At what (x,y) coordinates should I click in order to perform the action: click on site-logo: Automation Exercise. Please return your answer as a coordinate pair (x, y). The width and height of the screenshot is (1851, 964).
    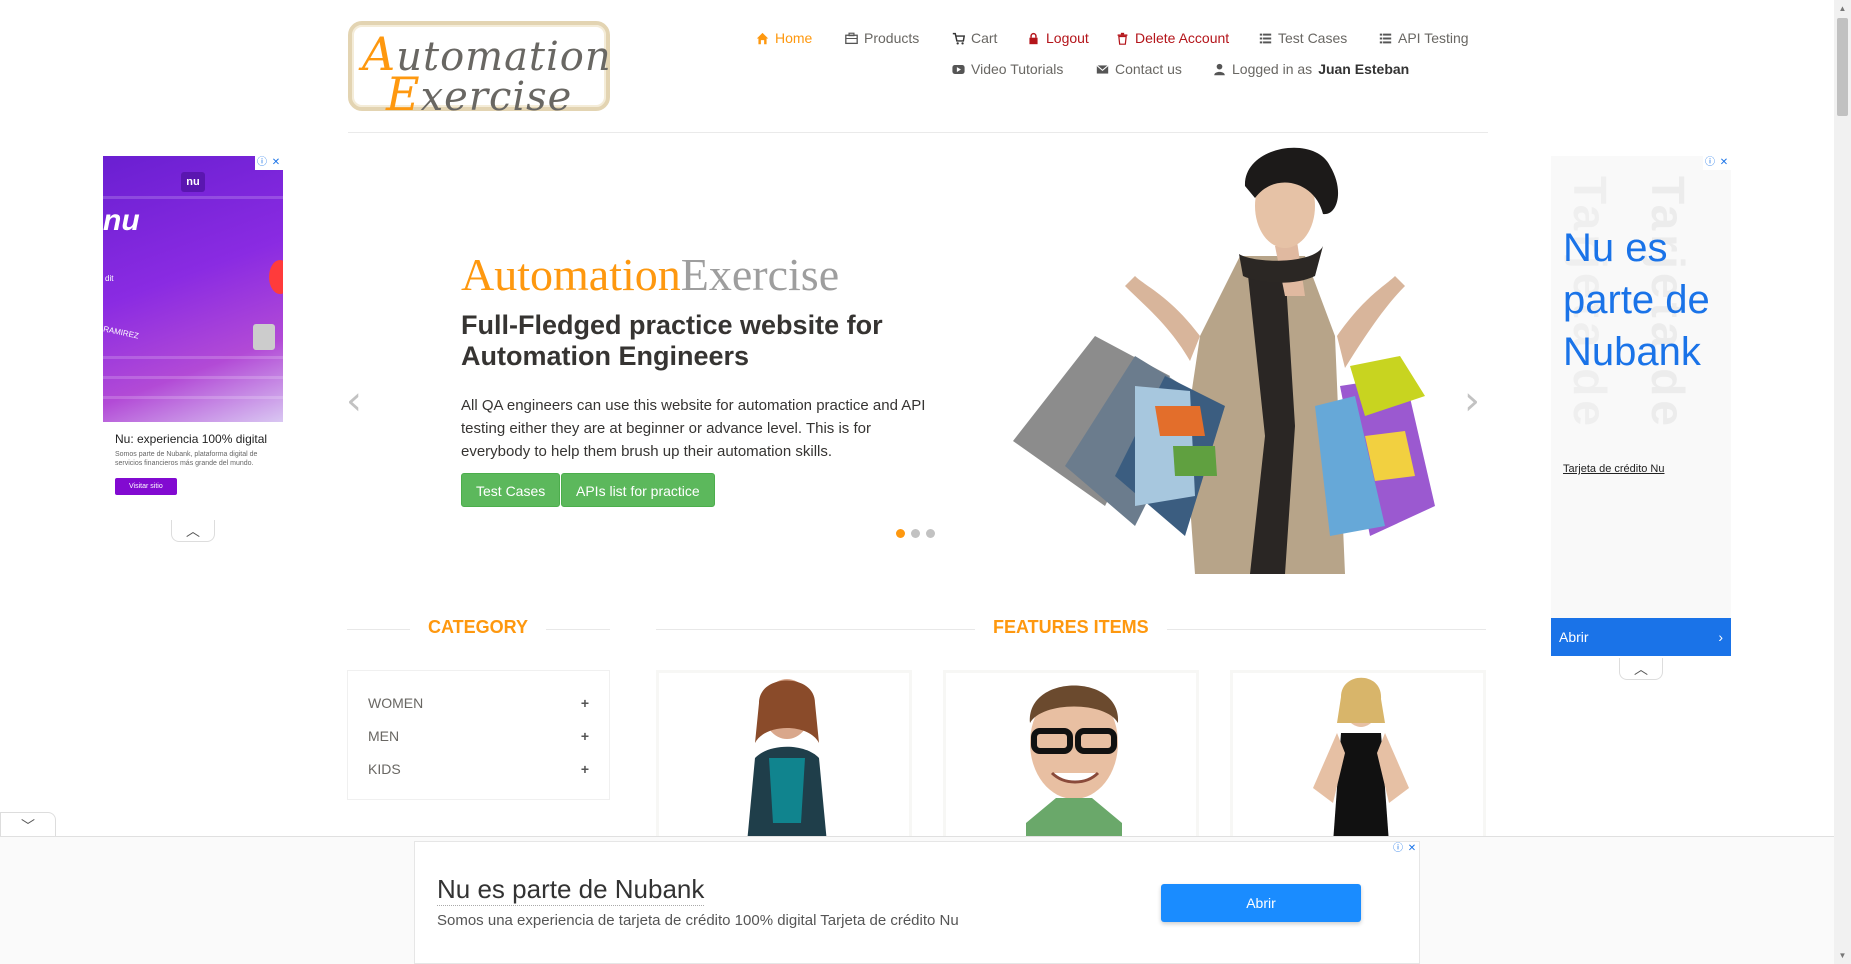
    Looking at the image, I should click on (479, 71).